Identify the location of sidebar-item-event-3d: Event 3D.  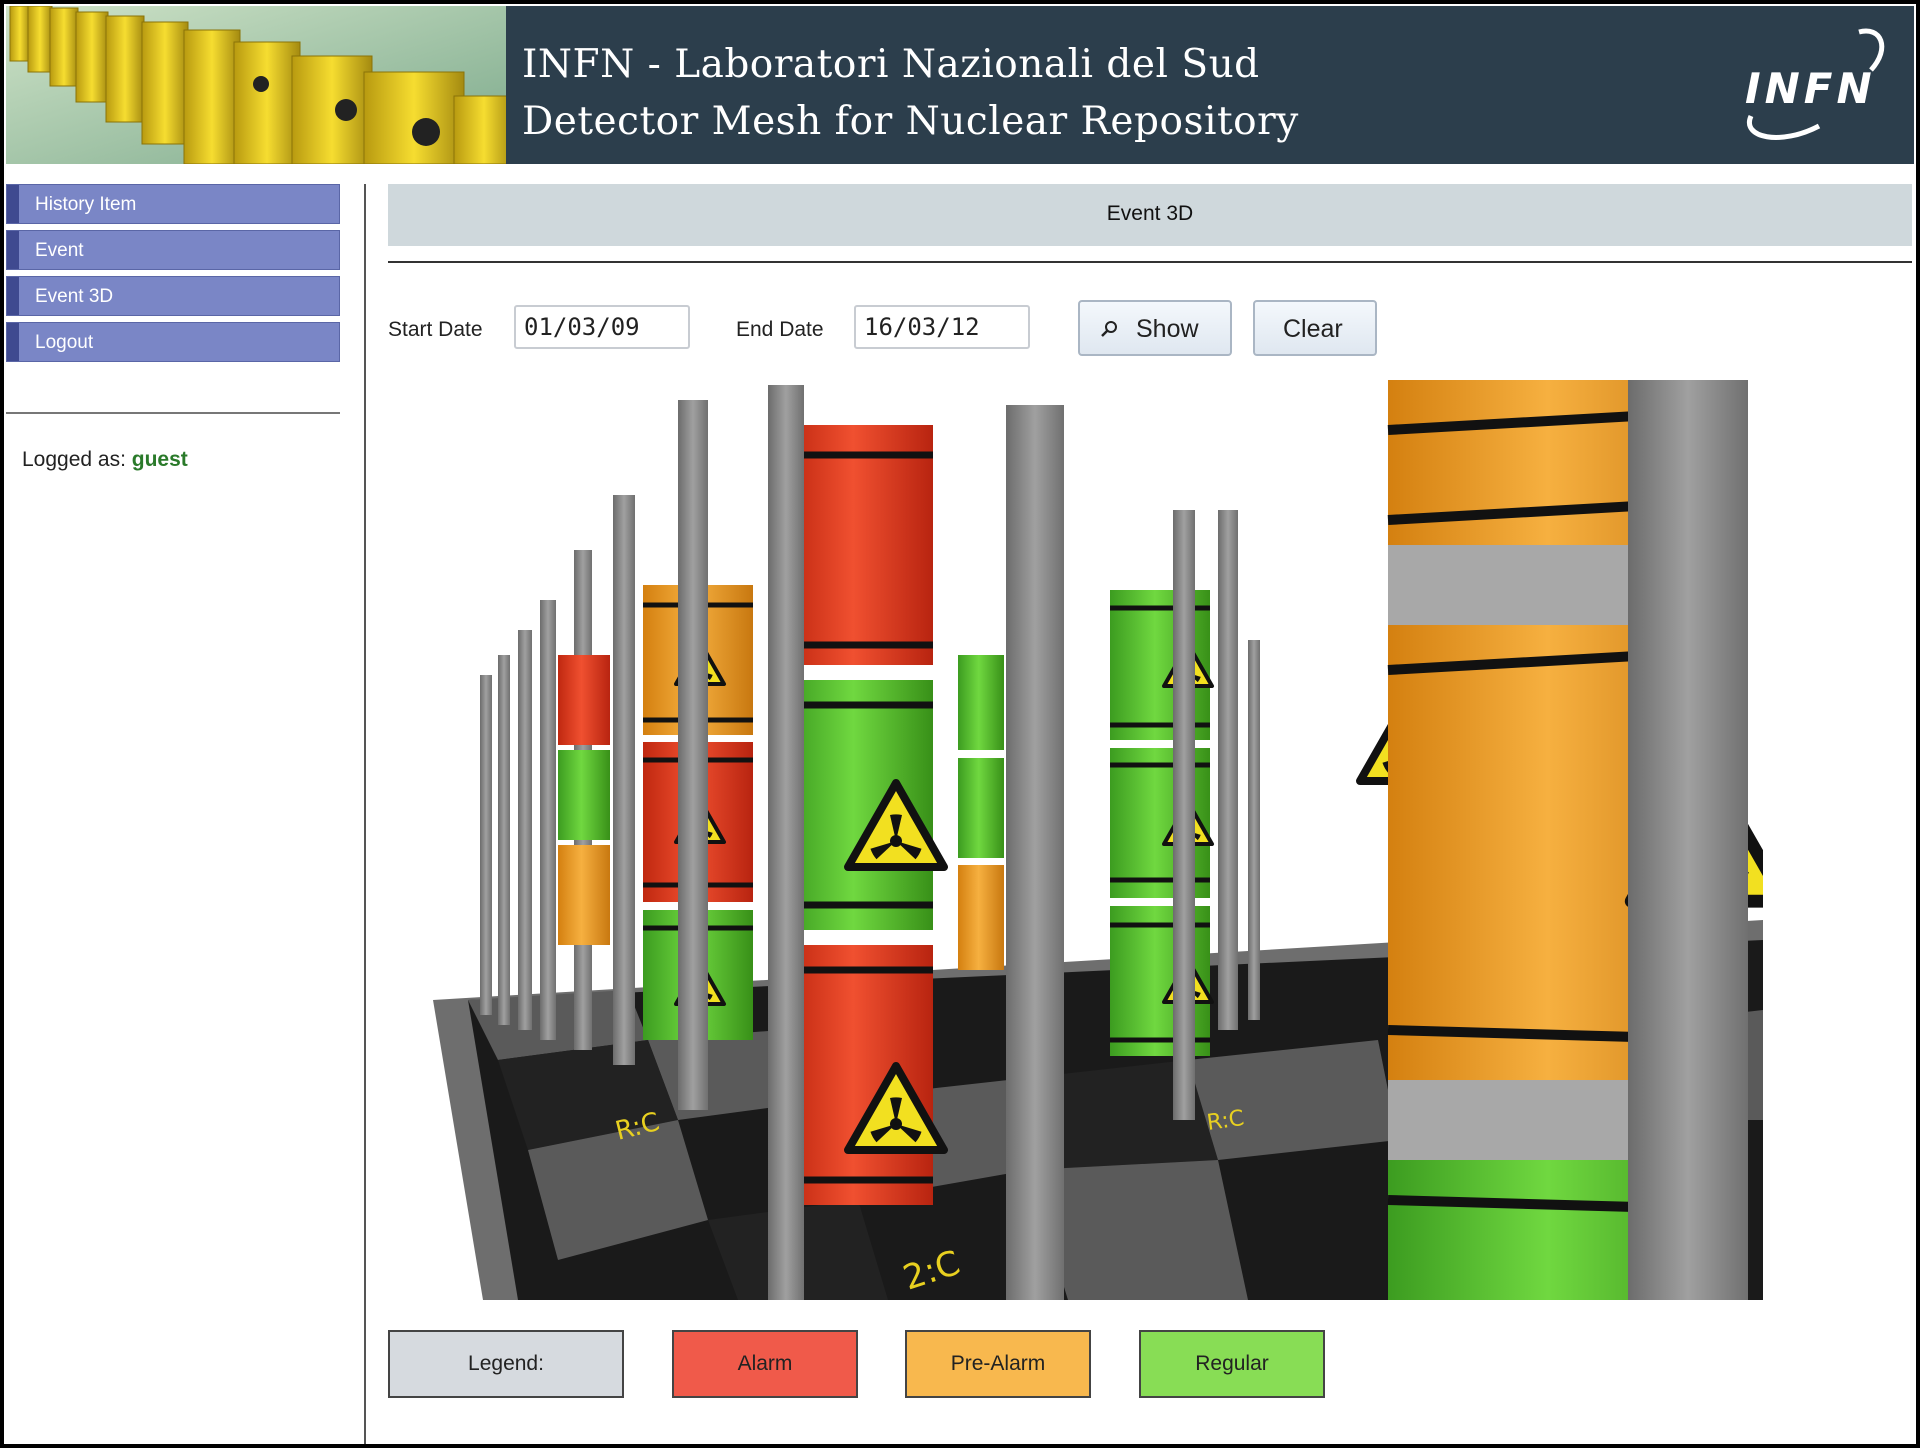
(173, 296).